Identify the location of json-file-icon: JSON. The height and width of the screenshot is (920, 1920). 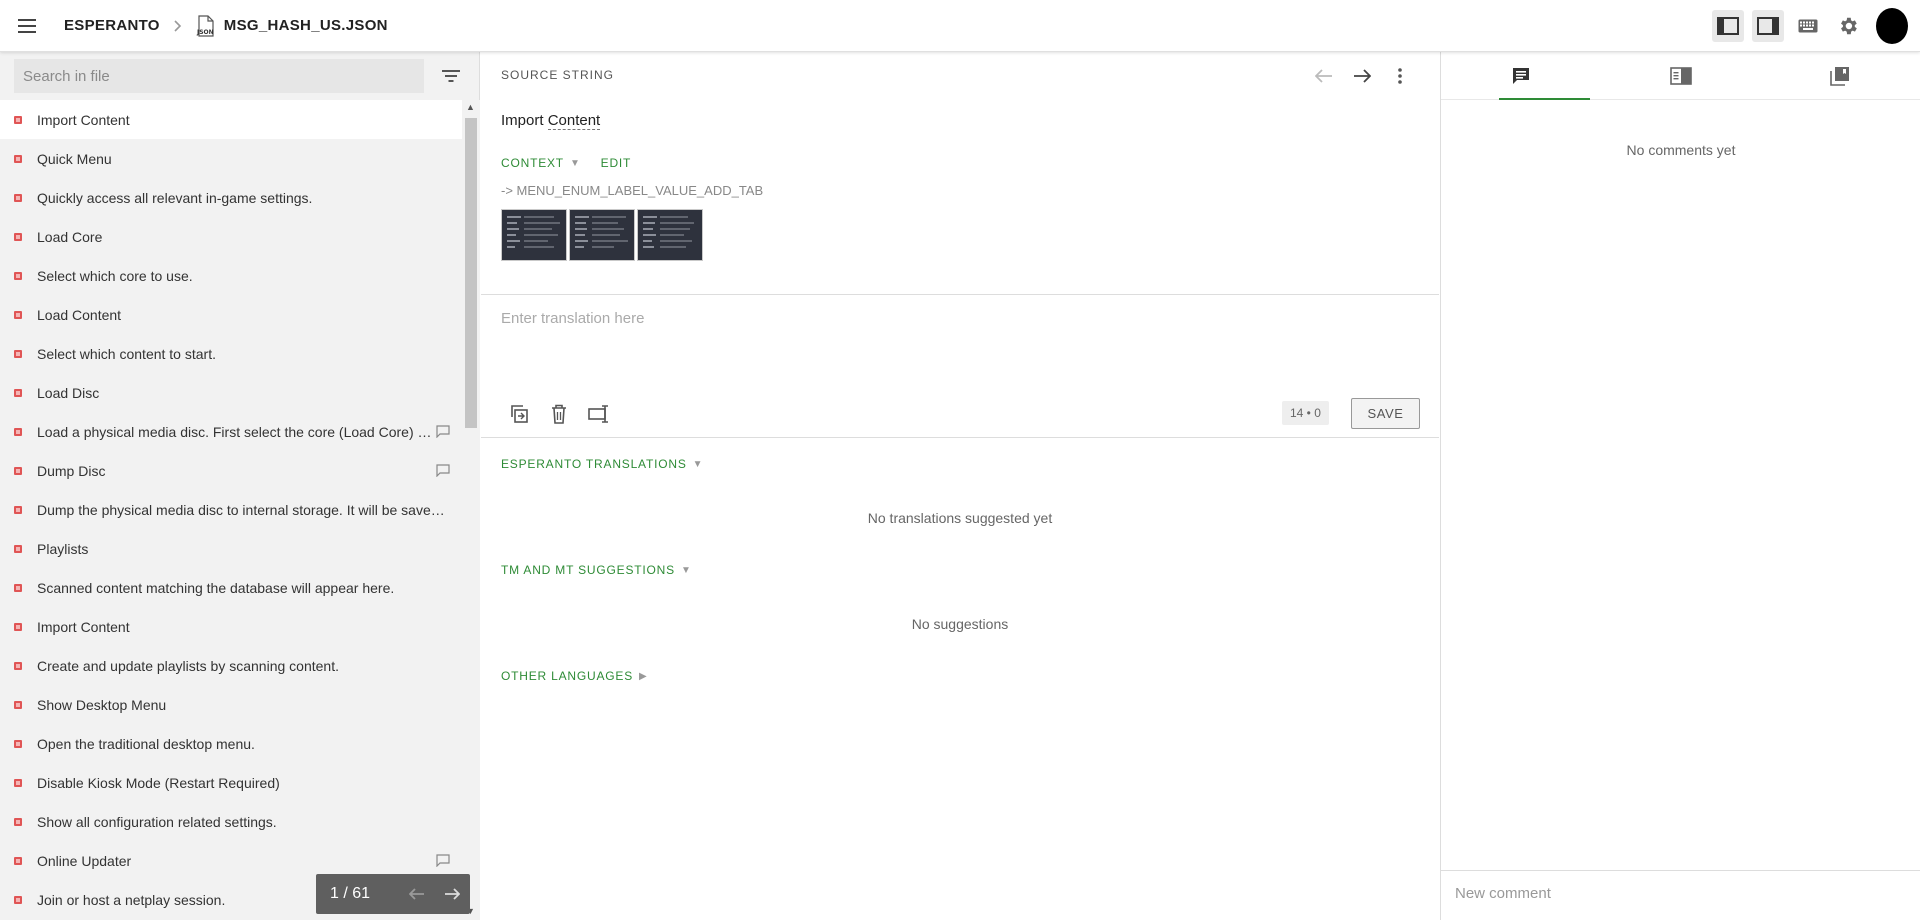
(206, 25).